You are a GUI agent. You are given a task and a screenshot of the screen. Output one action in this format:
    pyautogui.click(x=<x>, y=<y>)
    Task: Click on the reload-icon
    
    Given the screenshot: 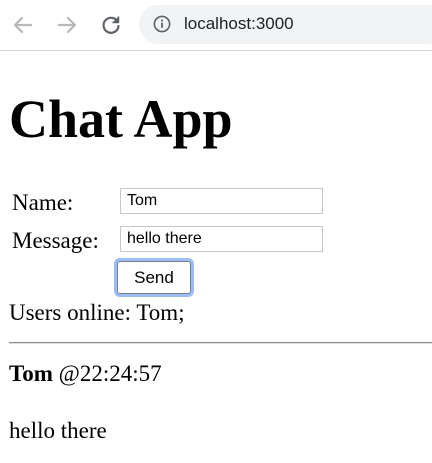 What is the action you would take?
    pyautogui.click(x=111, y=25)
    